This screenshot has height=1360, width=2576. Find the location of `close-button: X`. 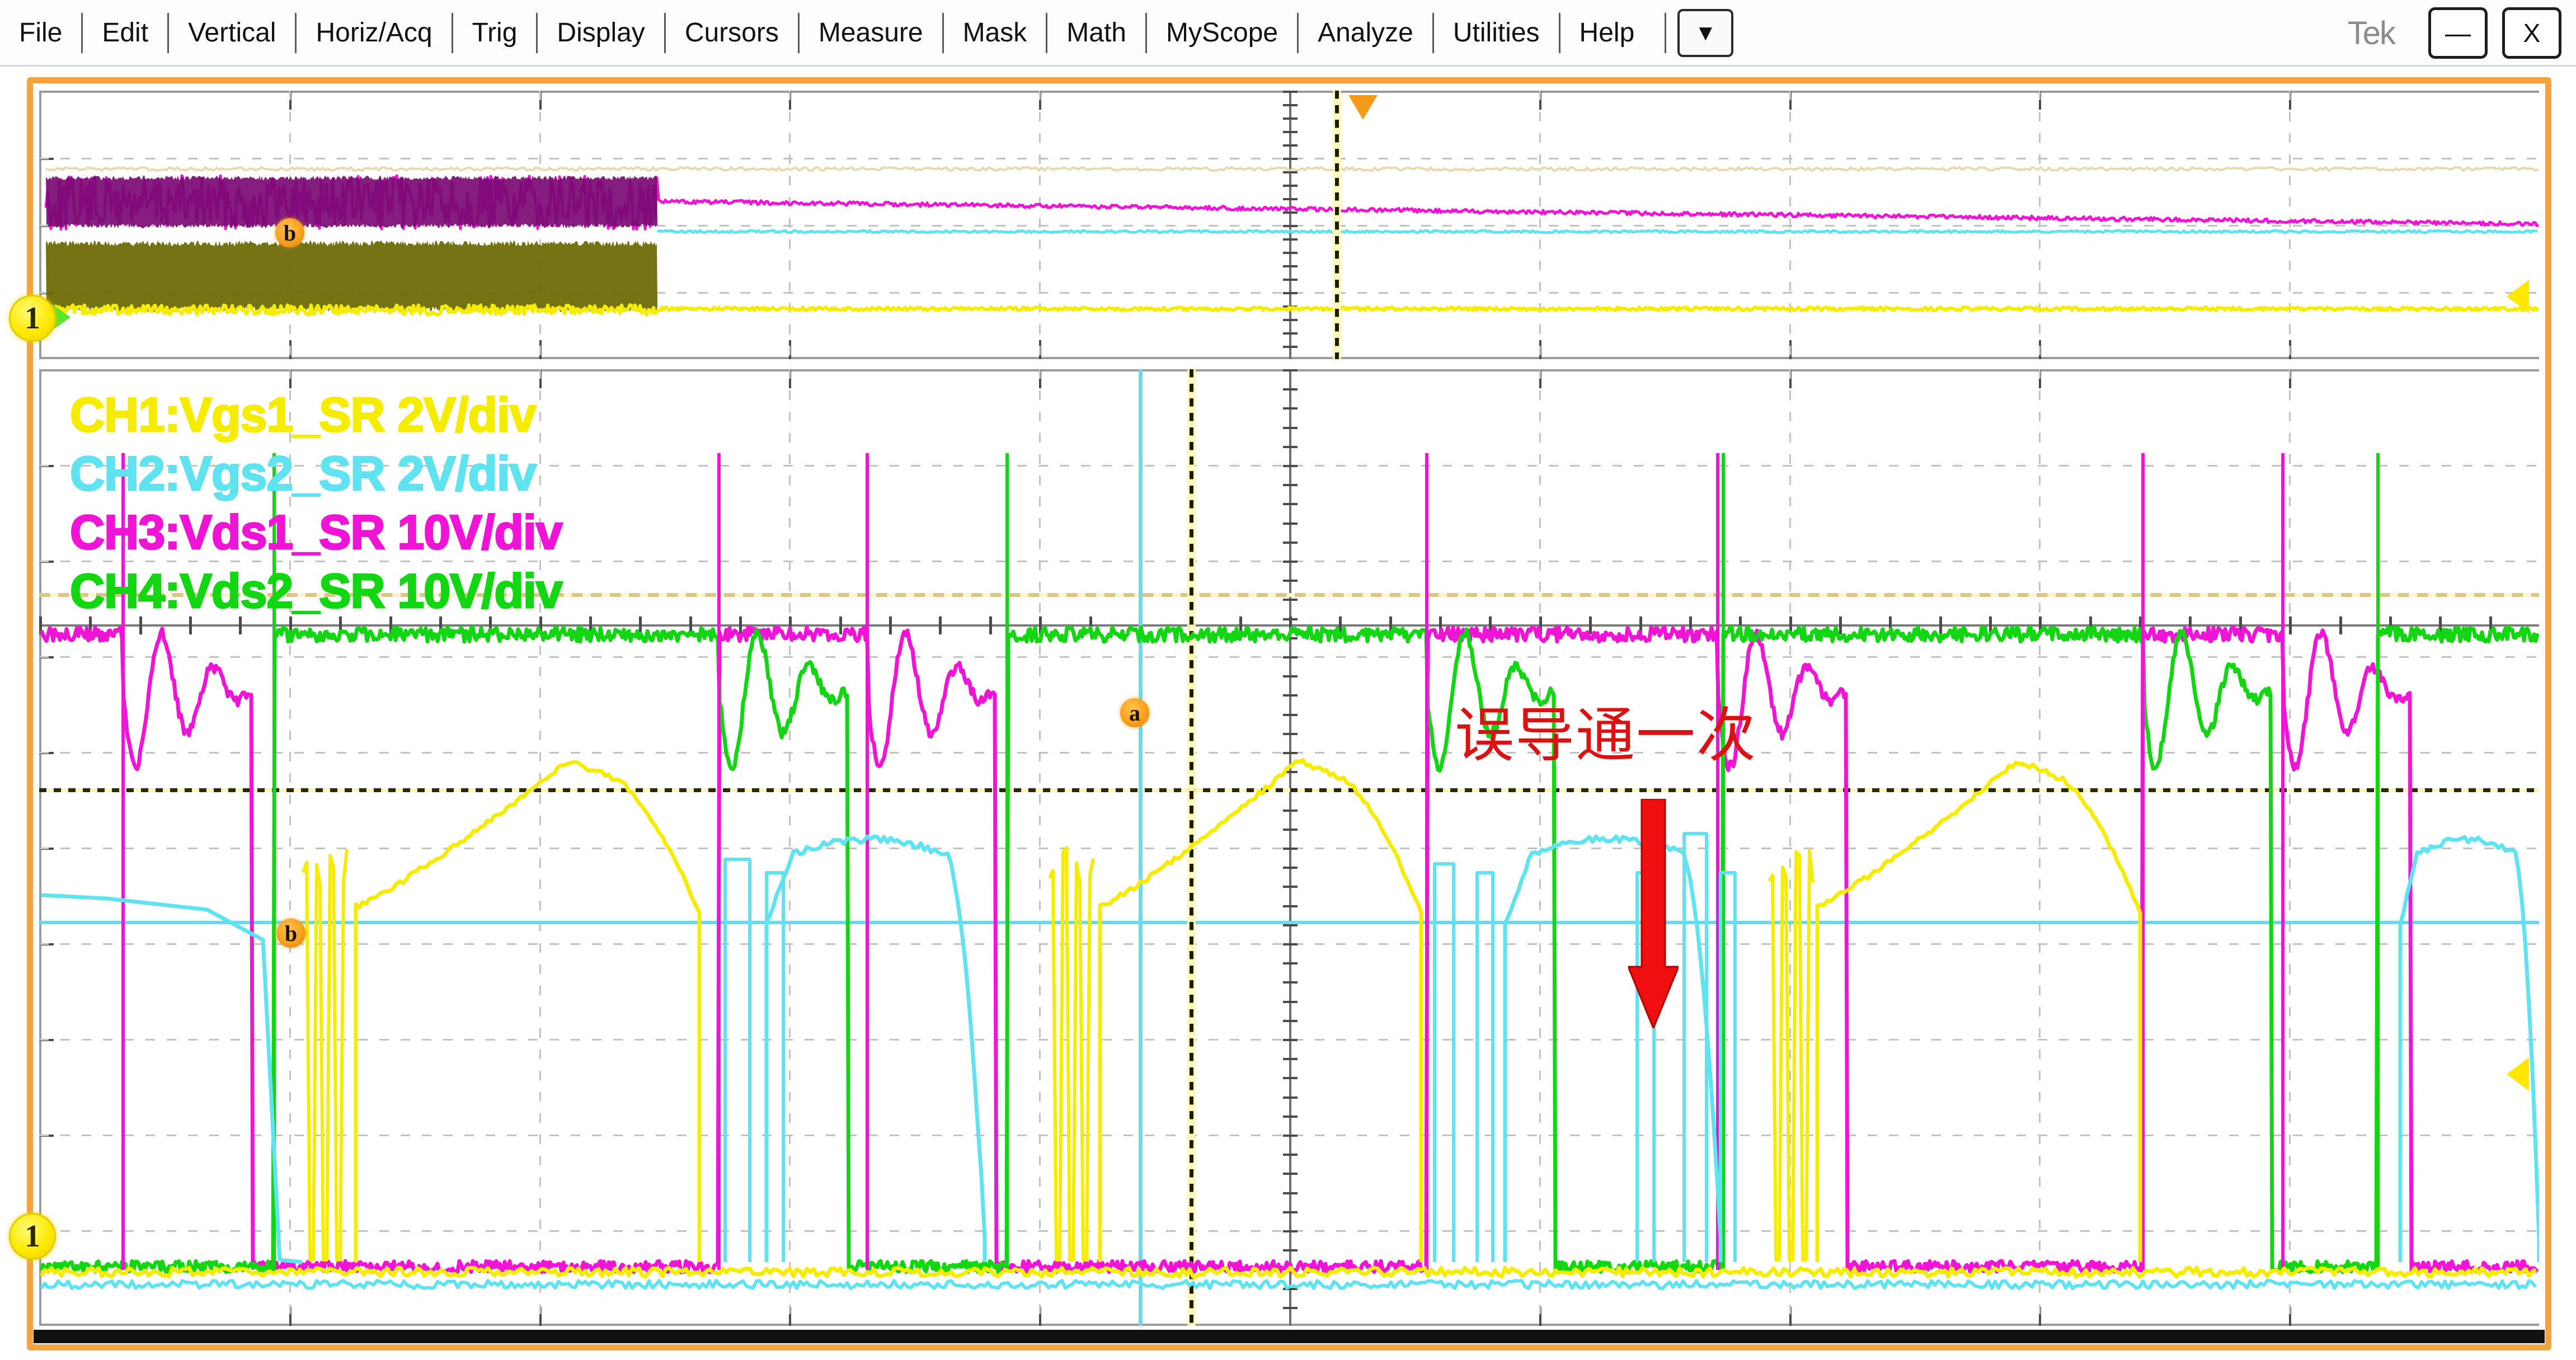

close-button: X is located at coordinates (2531, 33).